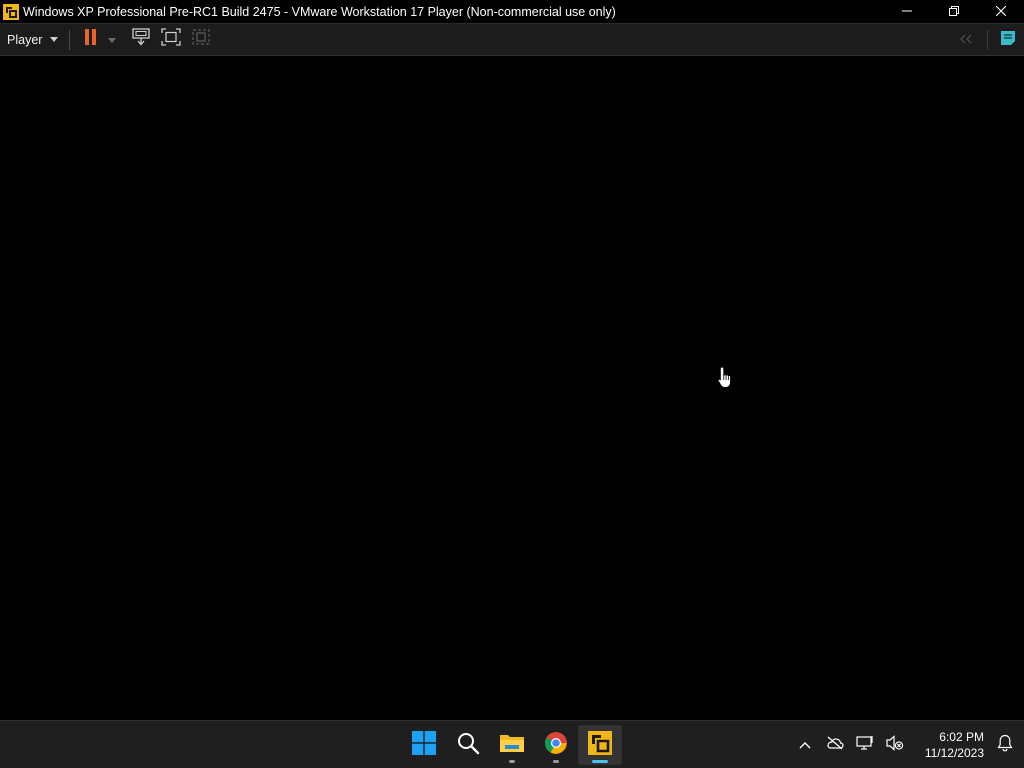 The width and height of the screenshot is (1024, 768). I want to click on active-indicator, so click(600, 761).